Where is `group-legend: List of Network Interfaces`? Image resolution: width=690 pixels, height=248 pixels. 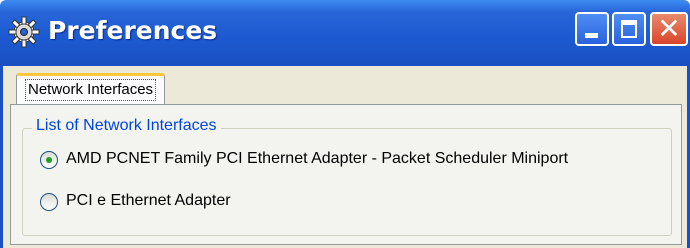
group-legend: List of Network Interfaces is located at coordinates (126, 126).